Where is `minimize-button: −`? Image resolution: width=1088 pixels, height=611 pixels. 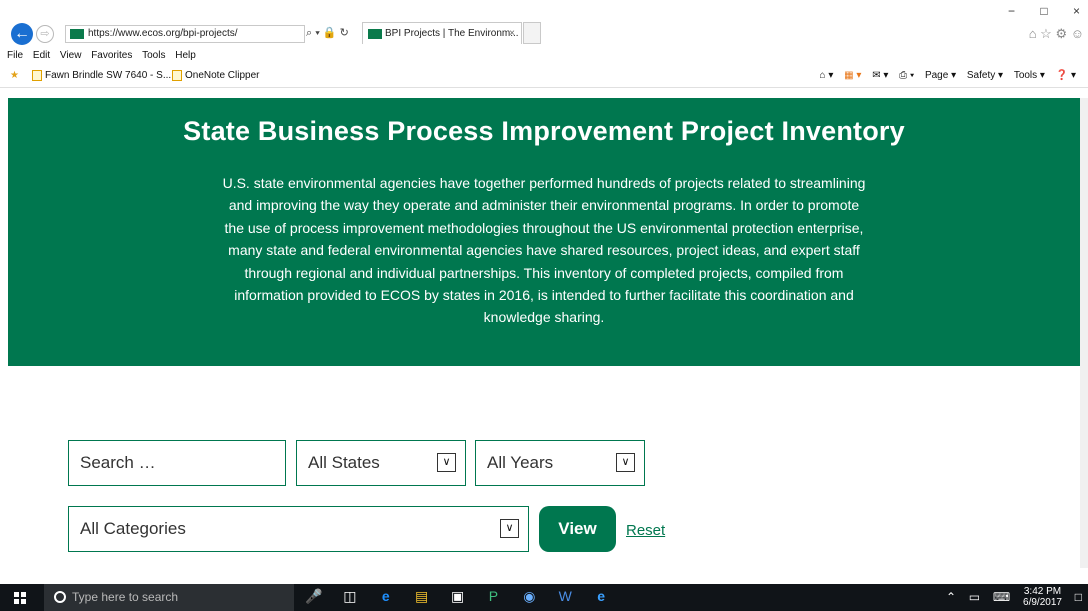 minimize-button: − is located at coordinates (1011, 11).